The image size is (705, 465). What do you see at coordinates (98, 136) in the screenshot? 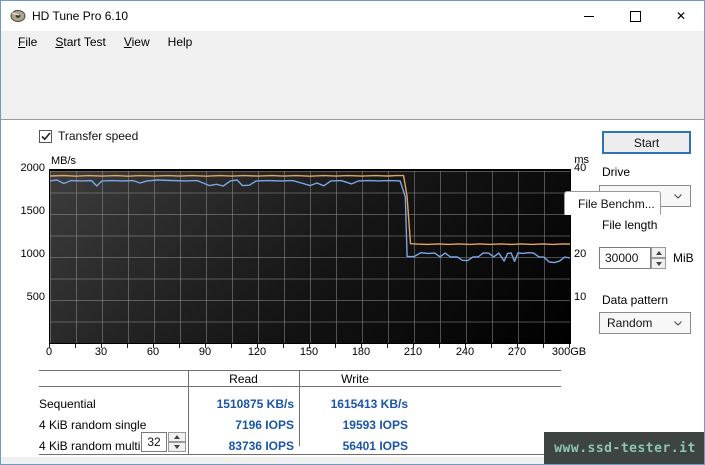
I see `transfer-speed-label: Transfer speed` at bounding box center [98, 136].